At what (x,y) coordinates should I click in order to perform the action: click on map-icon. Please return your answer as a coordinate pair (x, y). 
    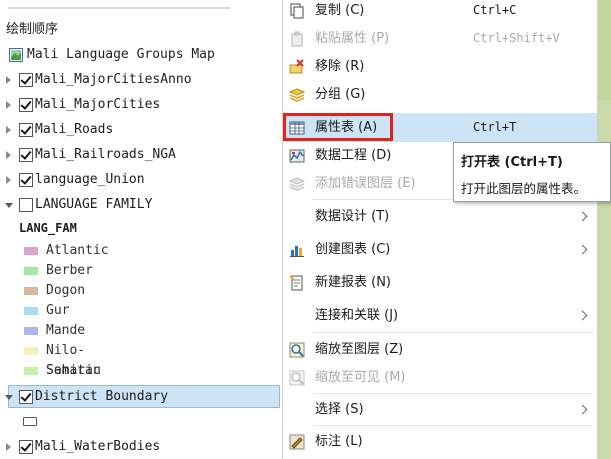
    Looking at the image, I should click on (16, 55).